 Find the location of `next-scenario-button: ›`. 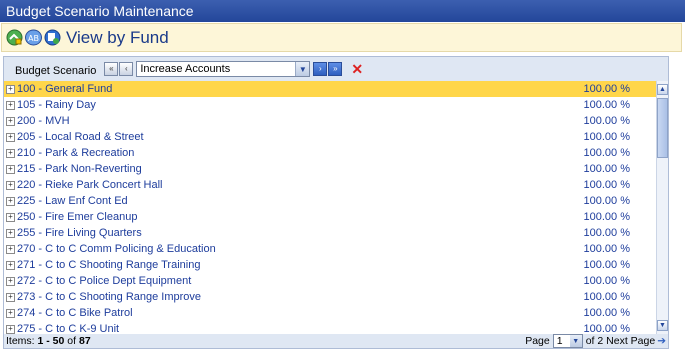

next-scenario-button: › is located at coordinates (320, 69).